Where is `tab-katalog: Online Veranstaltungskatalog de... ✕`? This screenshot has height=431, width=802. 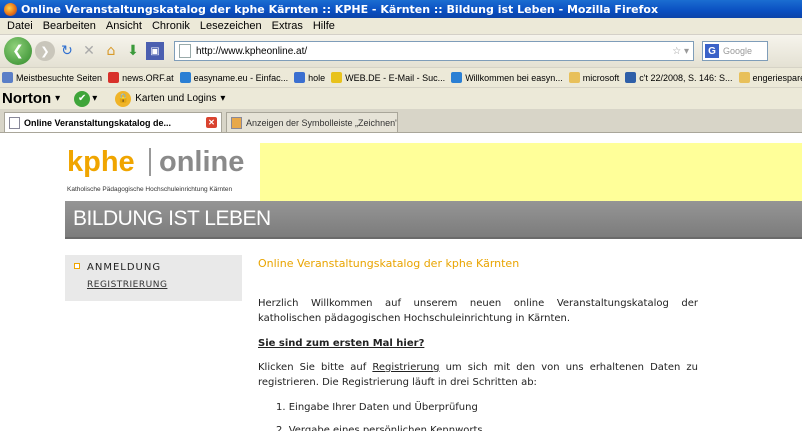
tab-katalog: Online Veranstaltungskatalog de... ✕ is located at coordinates (113, 122).